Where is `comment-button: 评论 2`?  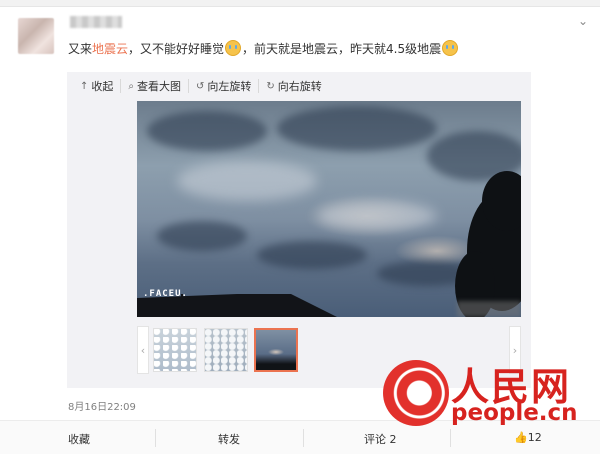
comment-button: 评论 2 is located at coordinates (380, 439).